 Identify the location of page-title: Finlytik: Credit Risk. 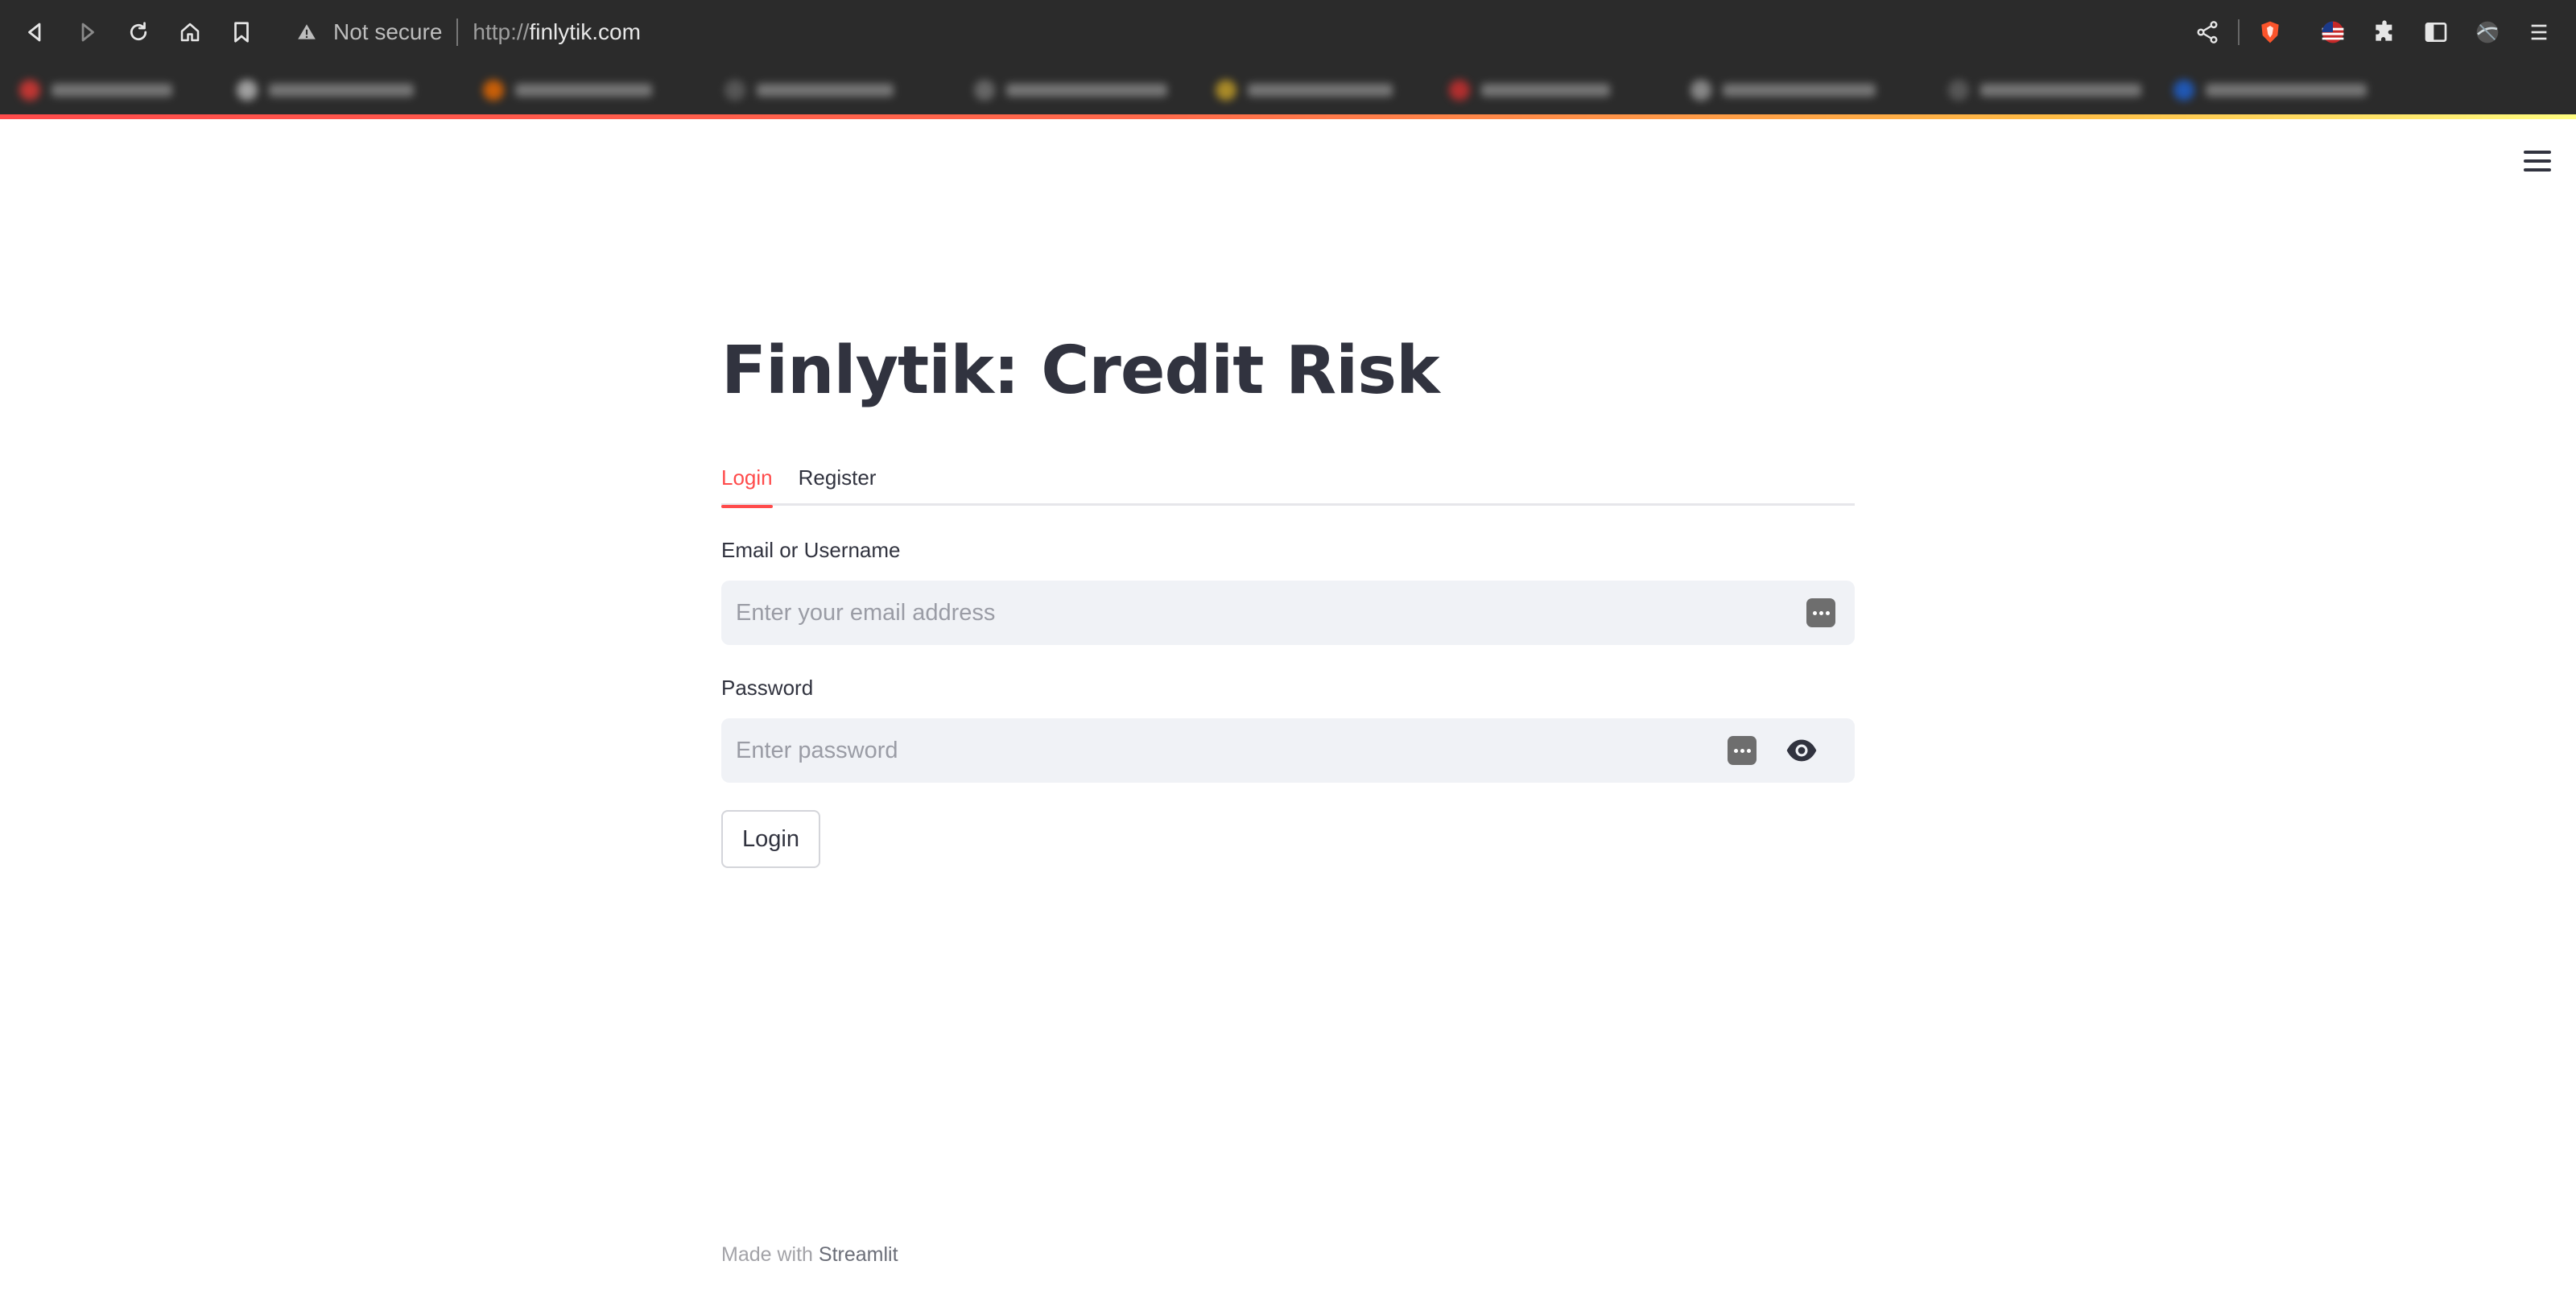
(1080, 370).